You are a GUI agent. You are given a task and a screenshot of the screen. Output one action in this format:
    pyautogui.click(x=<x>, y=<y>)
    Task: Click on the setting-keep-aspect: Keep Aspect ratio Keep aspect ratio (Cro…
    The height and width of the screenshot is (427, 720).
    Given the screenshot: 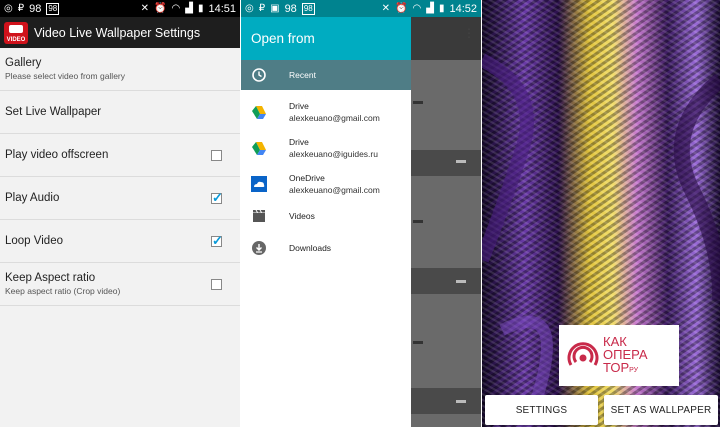 What is the action you would take?
    pyautogui.click(x=120, y=284)
    